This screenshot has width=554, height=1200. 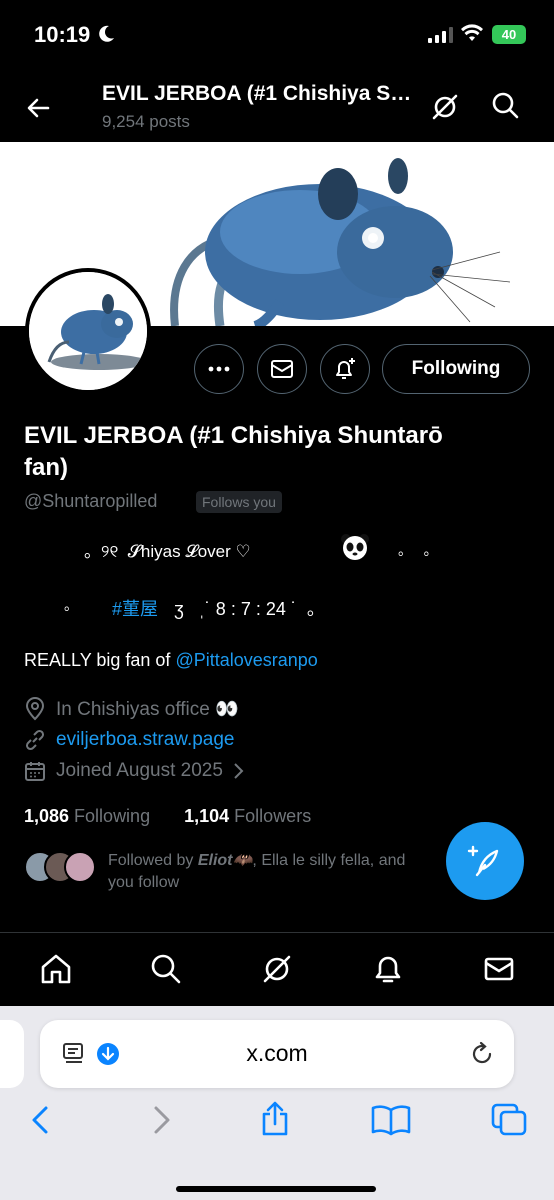 What do you see at coordinates (167, 551) in the screenshot?
I see `bio-line-1: 。୨୧ 𝓢hiyas 𝓛over ♡` at bounding box center [167, 551].